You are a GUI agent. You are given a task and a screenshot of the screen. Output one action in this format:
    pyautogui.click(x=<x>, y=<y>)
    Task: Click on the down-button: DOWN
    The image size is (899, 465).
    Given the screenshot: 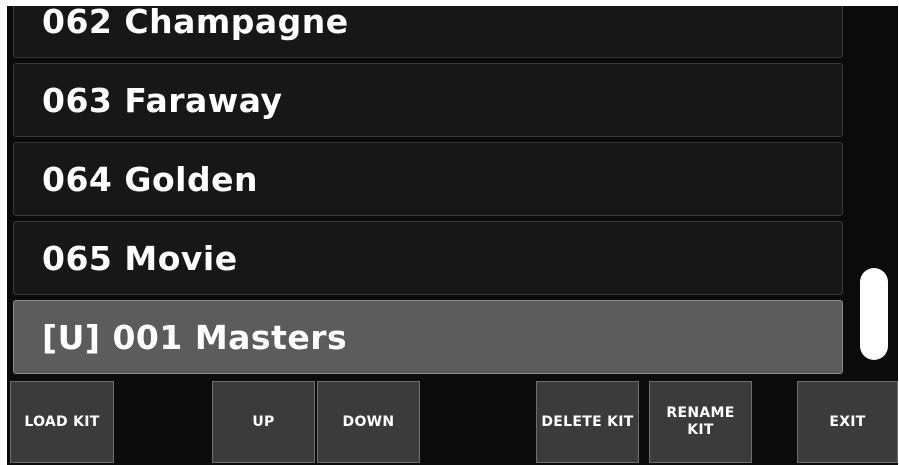 What is the action you would take?
    pyautogui.click(x=368, y=422)
    